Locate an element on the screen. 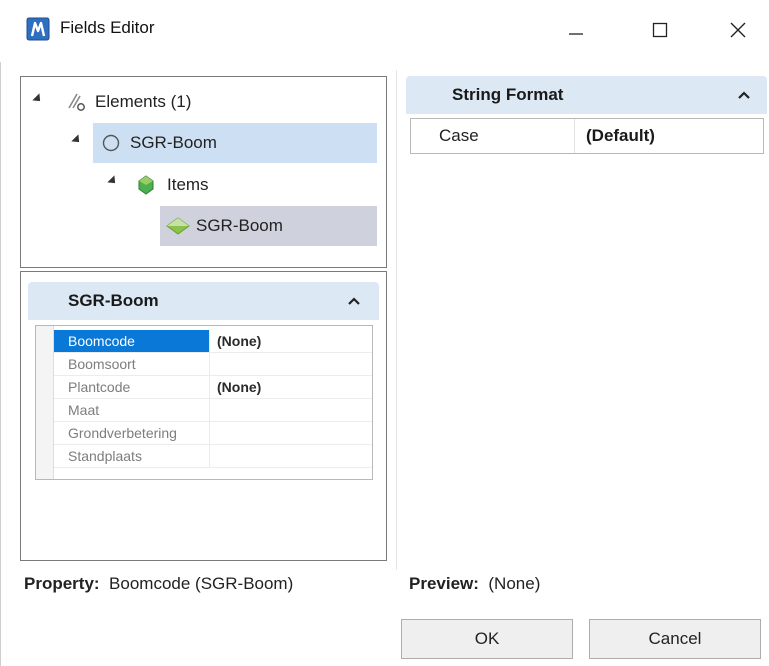  ok-button: OK is located at coordinates (487, 639).